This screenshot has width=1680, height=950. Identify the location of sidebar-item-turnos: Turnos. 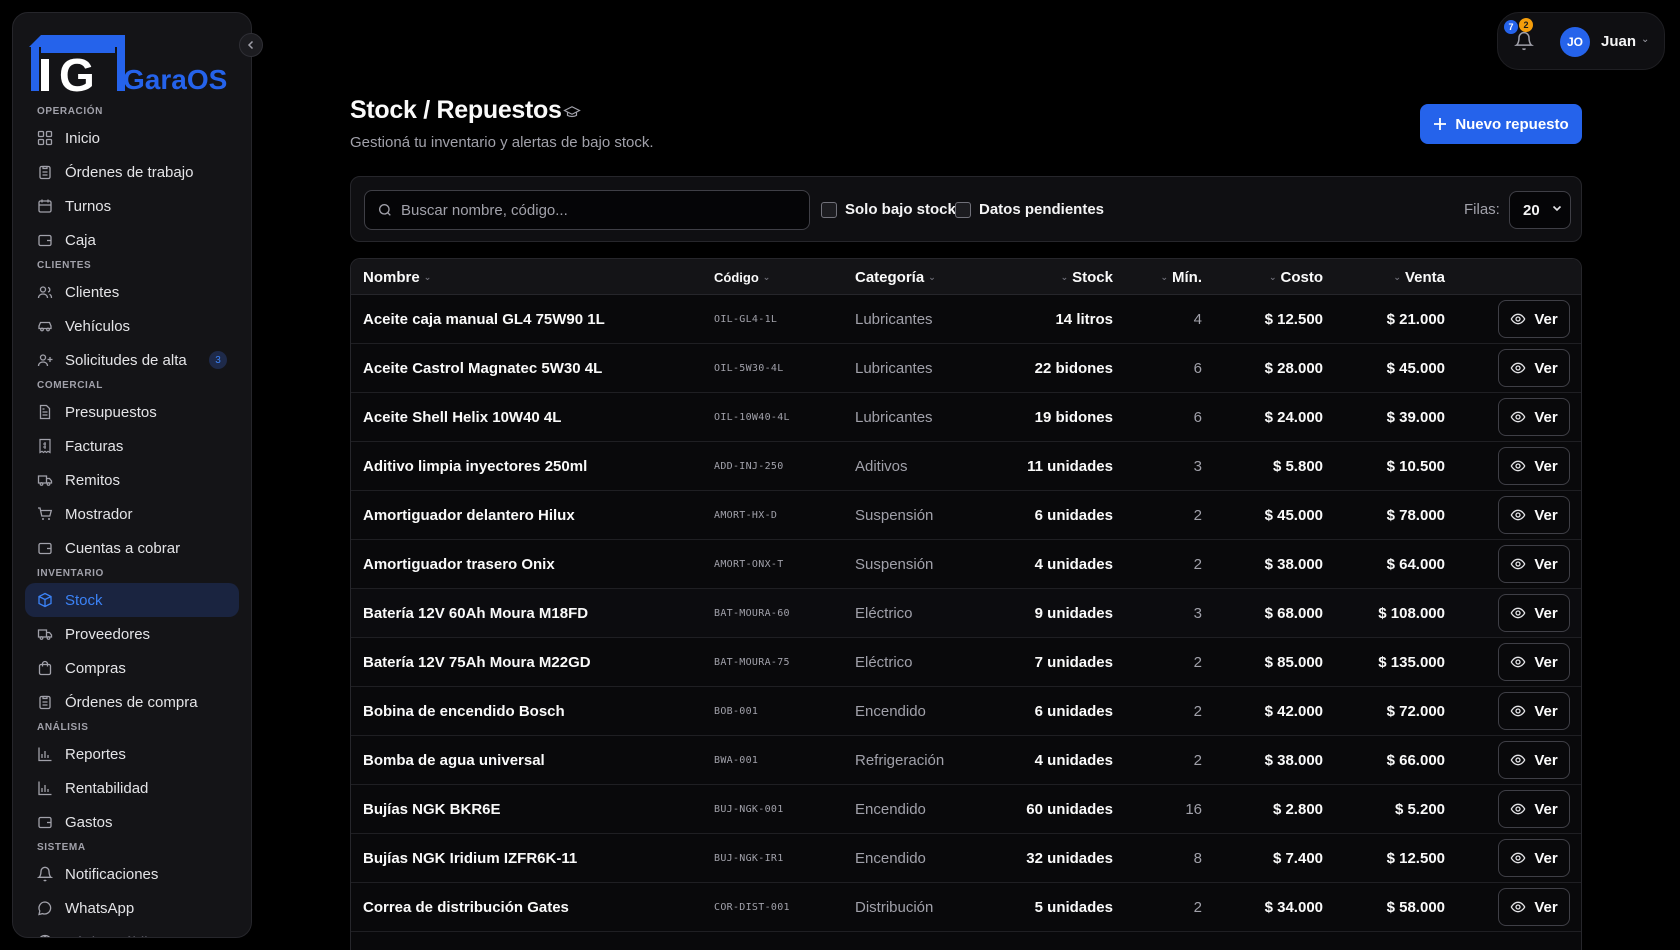
(132, 206).